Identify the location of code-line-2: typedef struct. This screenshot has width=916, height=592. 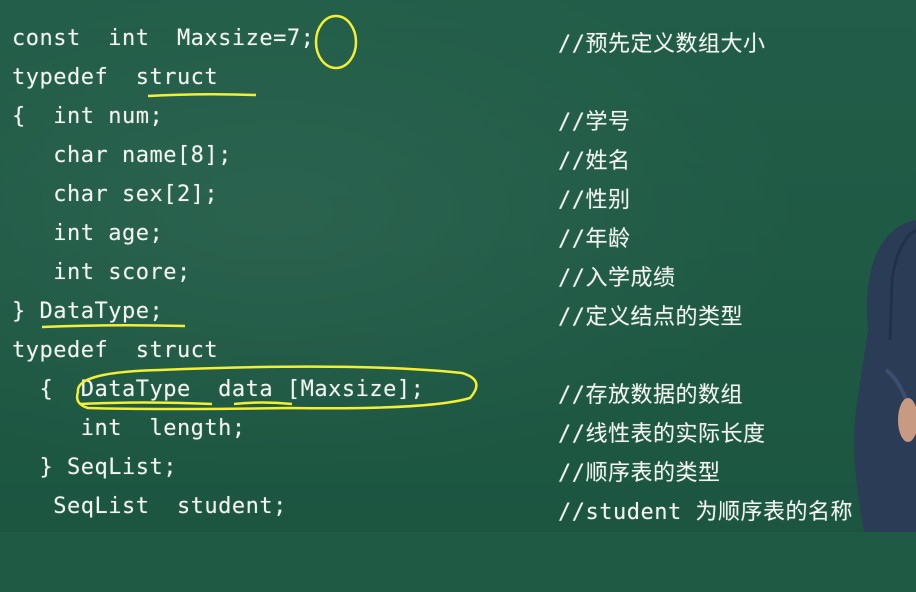
(458, 79).